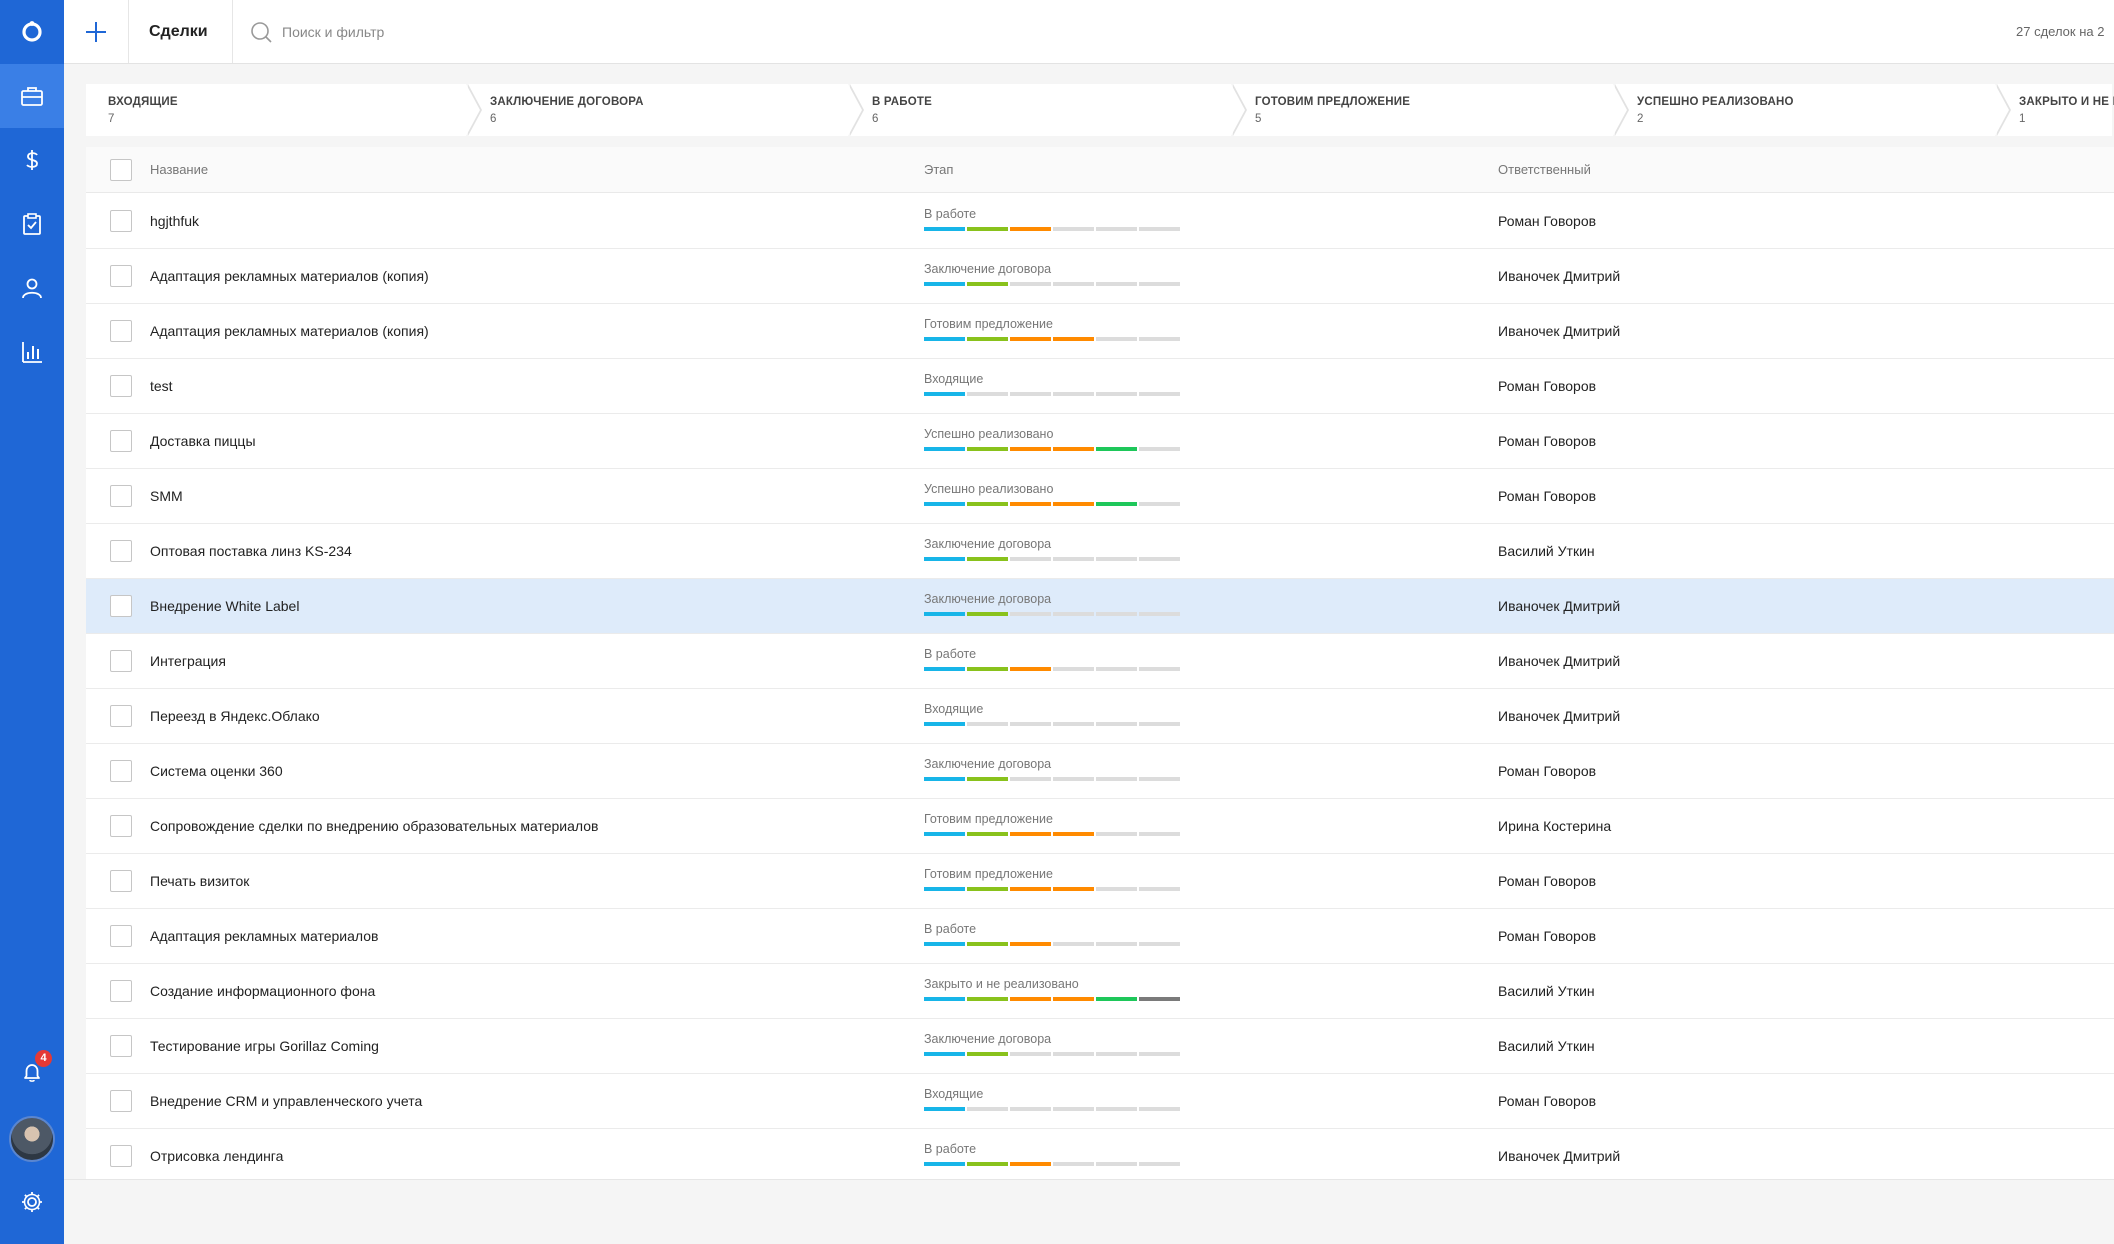 This screenshot has width=2114, height=1244. Describe the element at coordinates (32, 32) in the screenshot. I see `logo-icon` at that location.